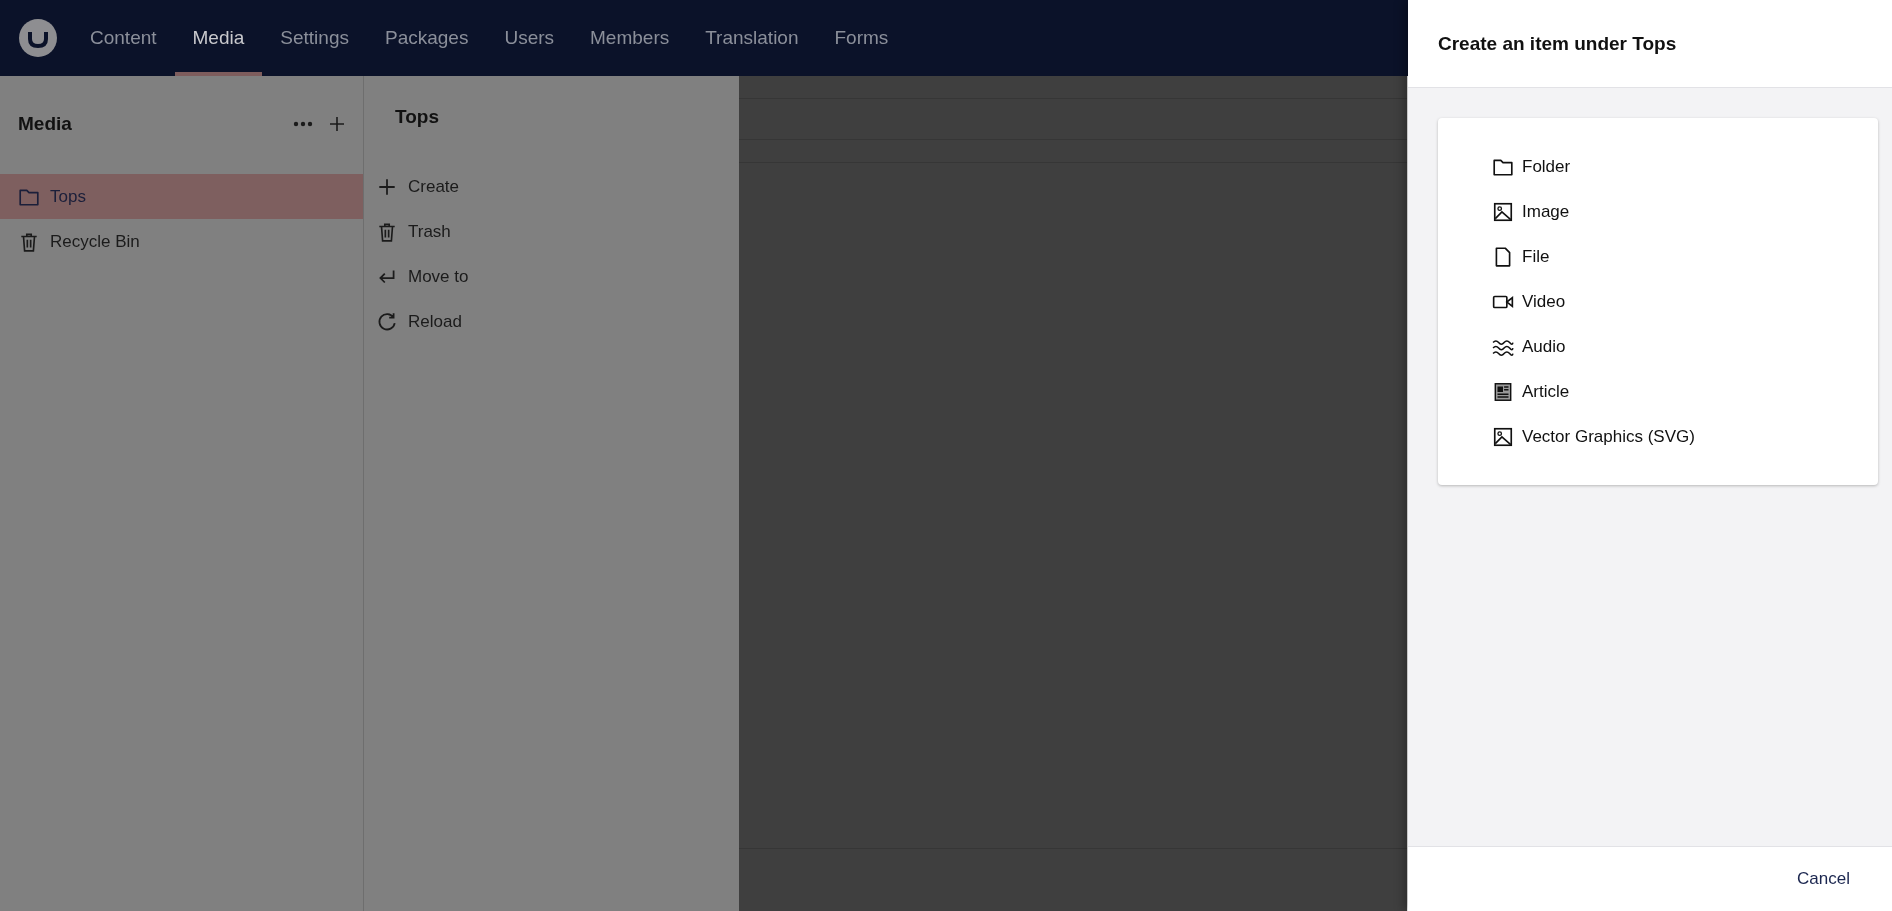 The image size is (1892, 911). What do you see at coordinates (1650, 44) in the screenshot?
I see `dialog-title: Create an item under Tops` at bounding box center [1650, 44].